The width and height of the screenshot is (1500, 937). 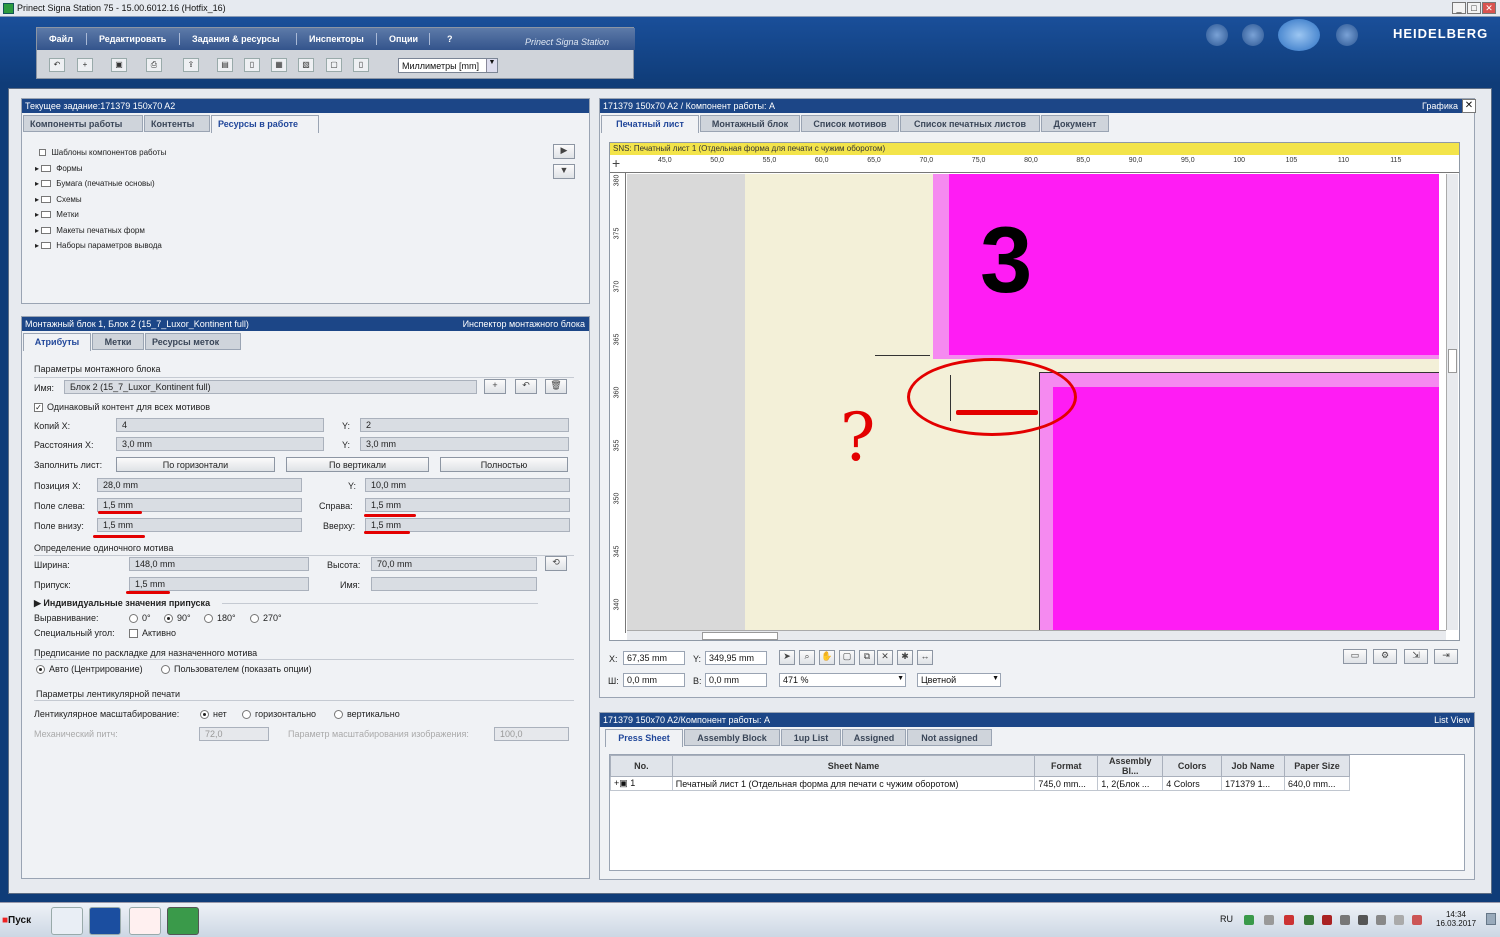 What do you see at coordinates (265, 124) in the screenshot?
I see `tab-resources-in-work: Ресурсы в работе` at bounding box center [265, 124].